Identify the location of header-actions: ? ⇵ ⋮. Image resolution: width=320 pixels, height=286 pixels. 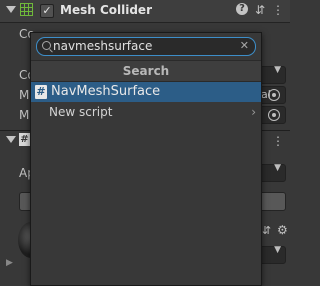
(260, 10).